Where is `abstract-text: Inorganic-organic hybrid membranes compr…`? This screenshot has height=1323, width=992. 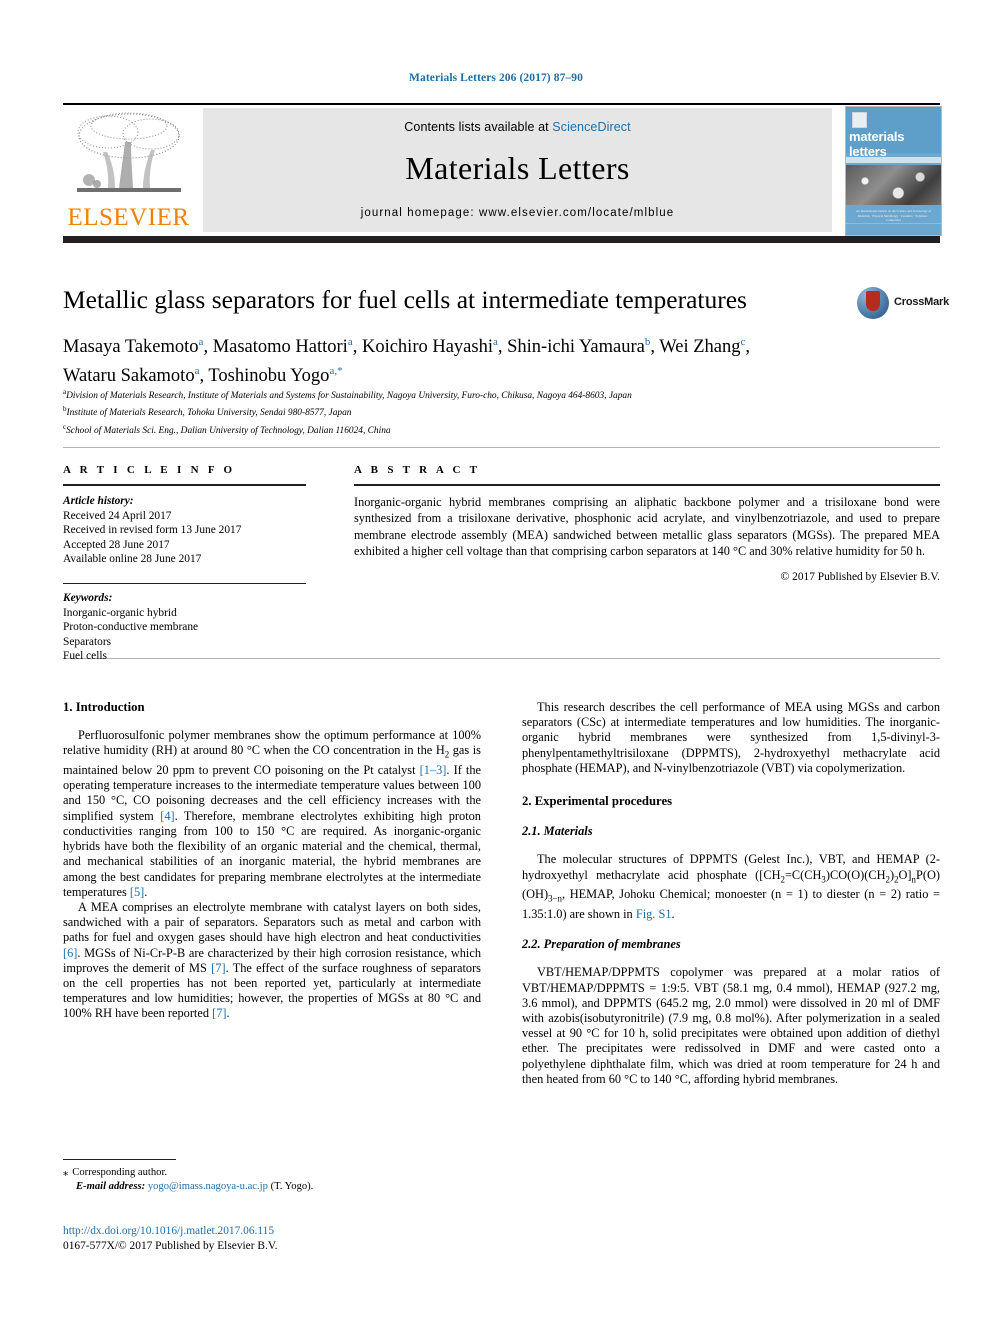 abstract-text: Inorganic-organic hybrid membranes compr… is located at coordinates (647, 527).